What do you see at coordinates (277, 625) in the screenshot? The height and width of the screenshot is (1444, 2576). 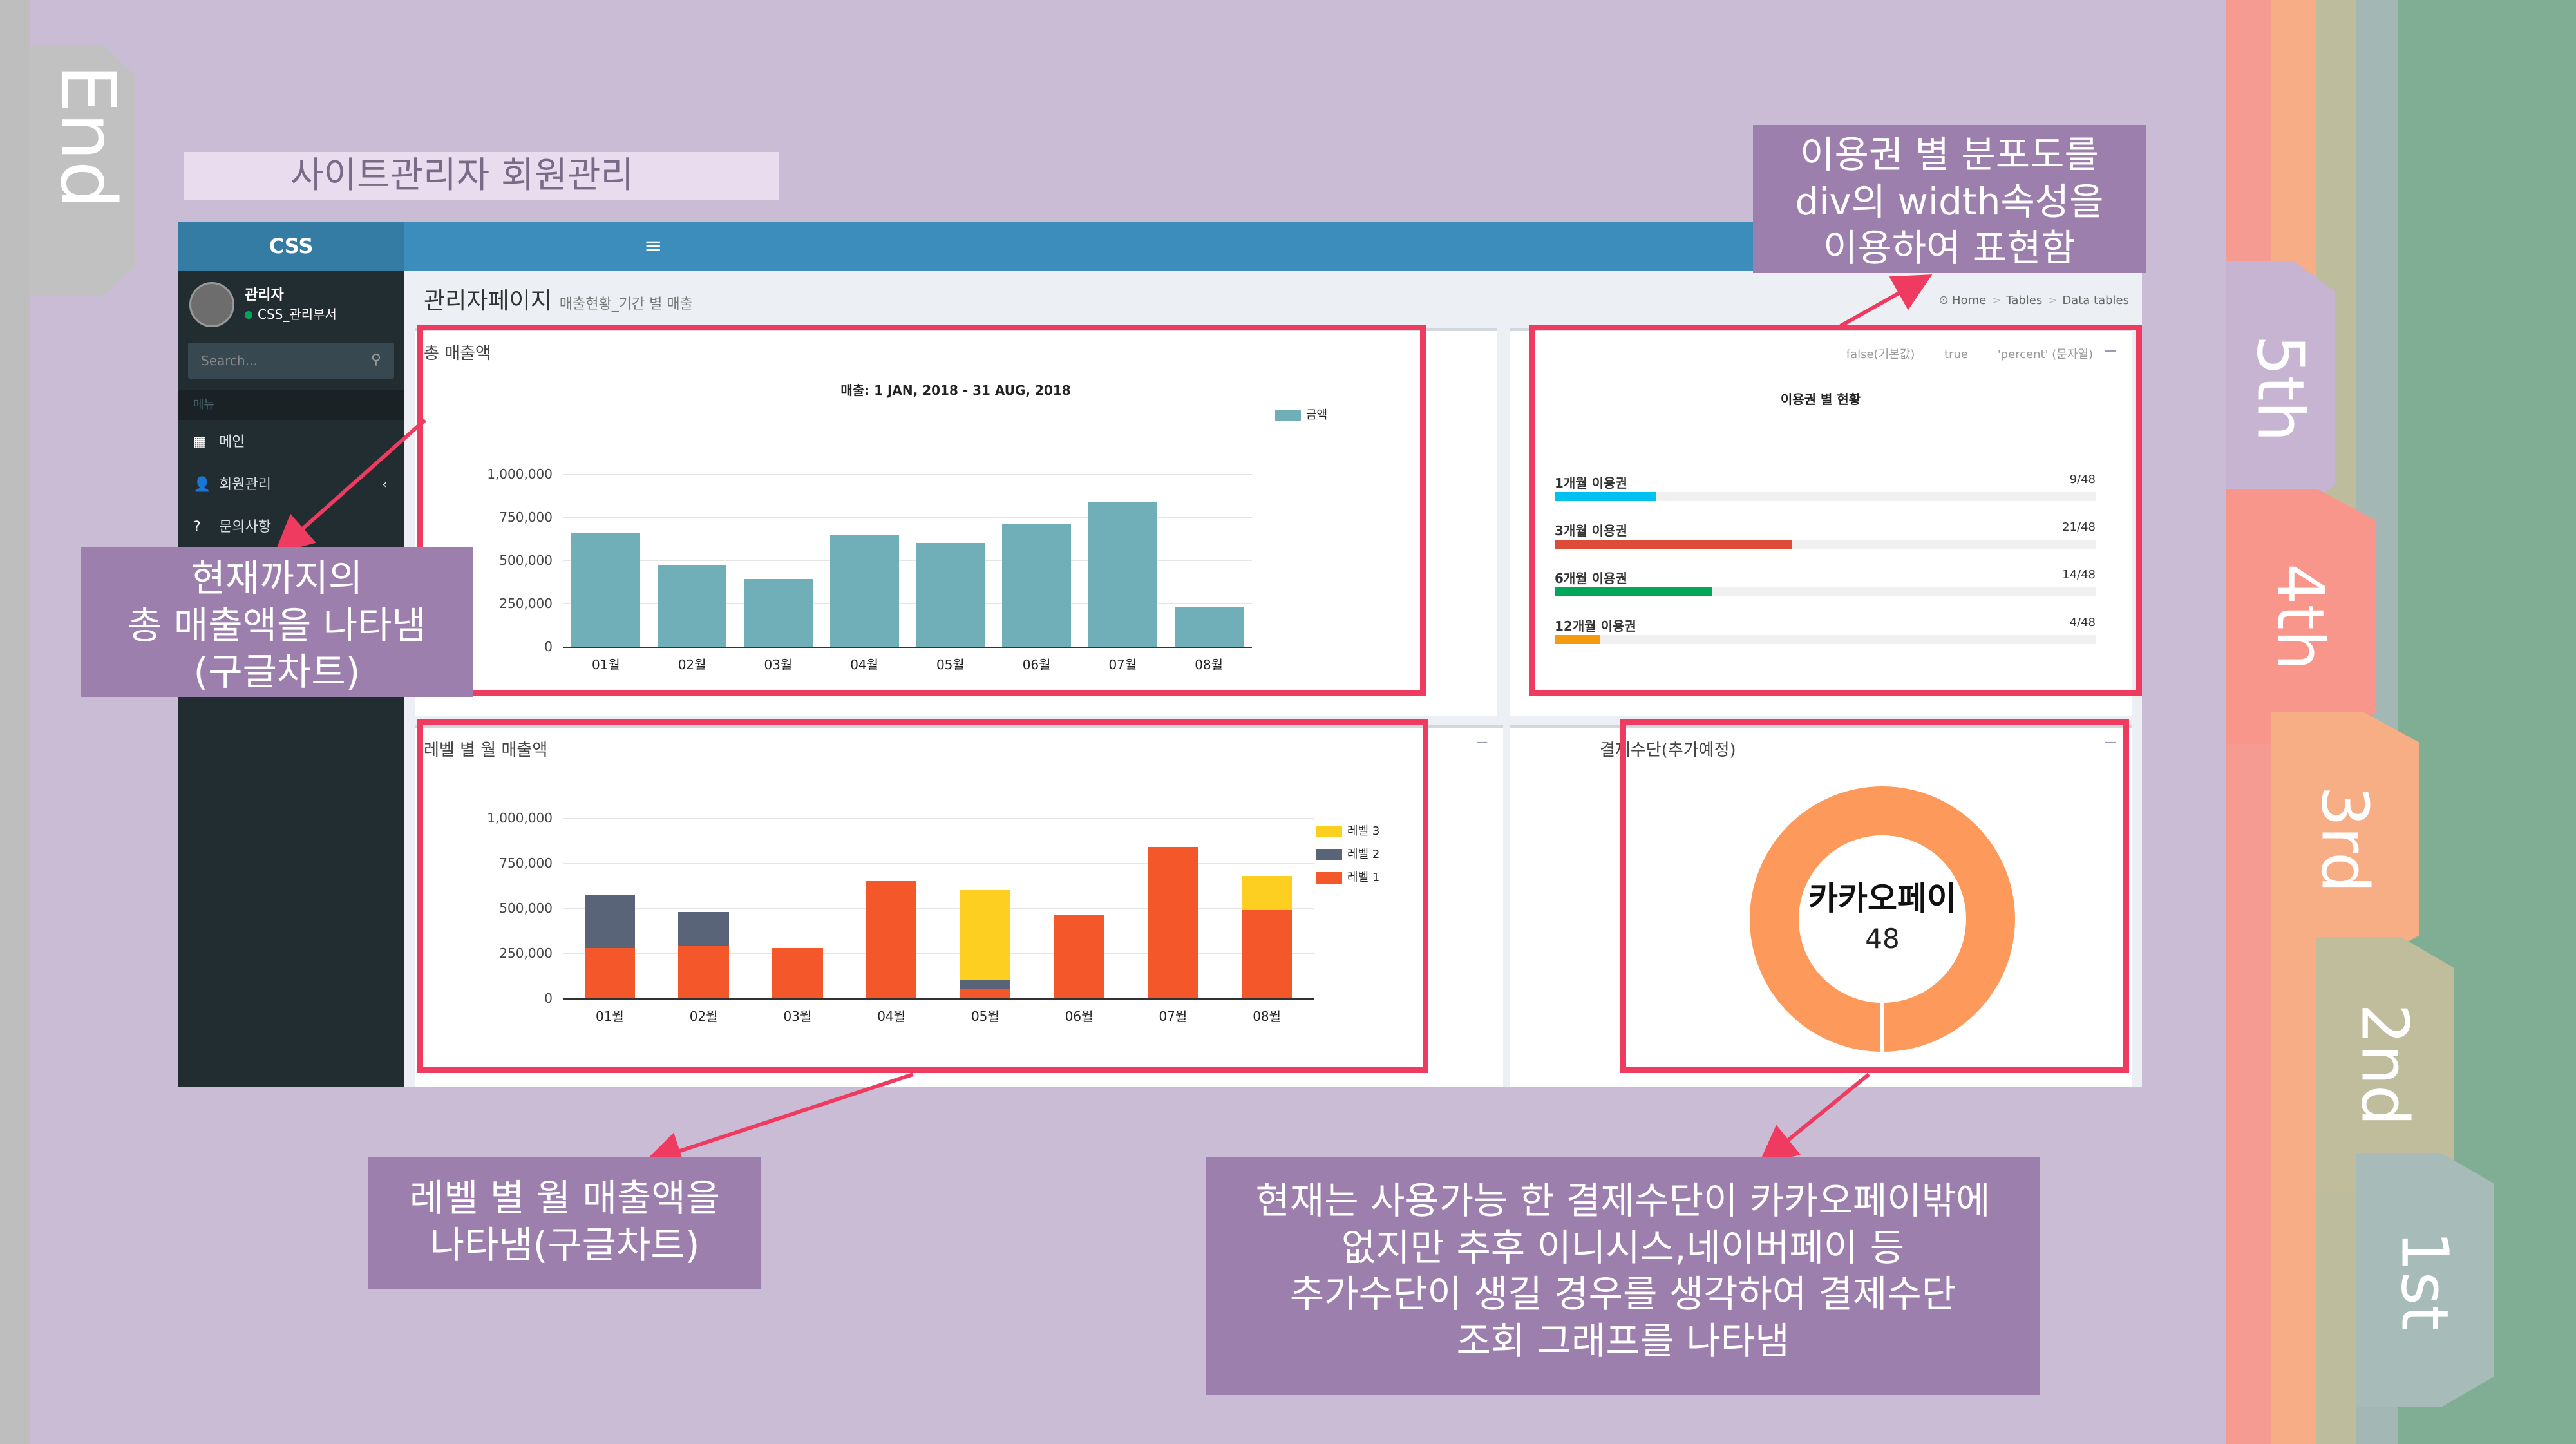 I see `annotation-line: 총 매출액을 나타냄` at bounding box center [277, 625].